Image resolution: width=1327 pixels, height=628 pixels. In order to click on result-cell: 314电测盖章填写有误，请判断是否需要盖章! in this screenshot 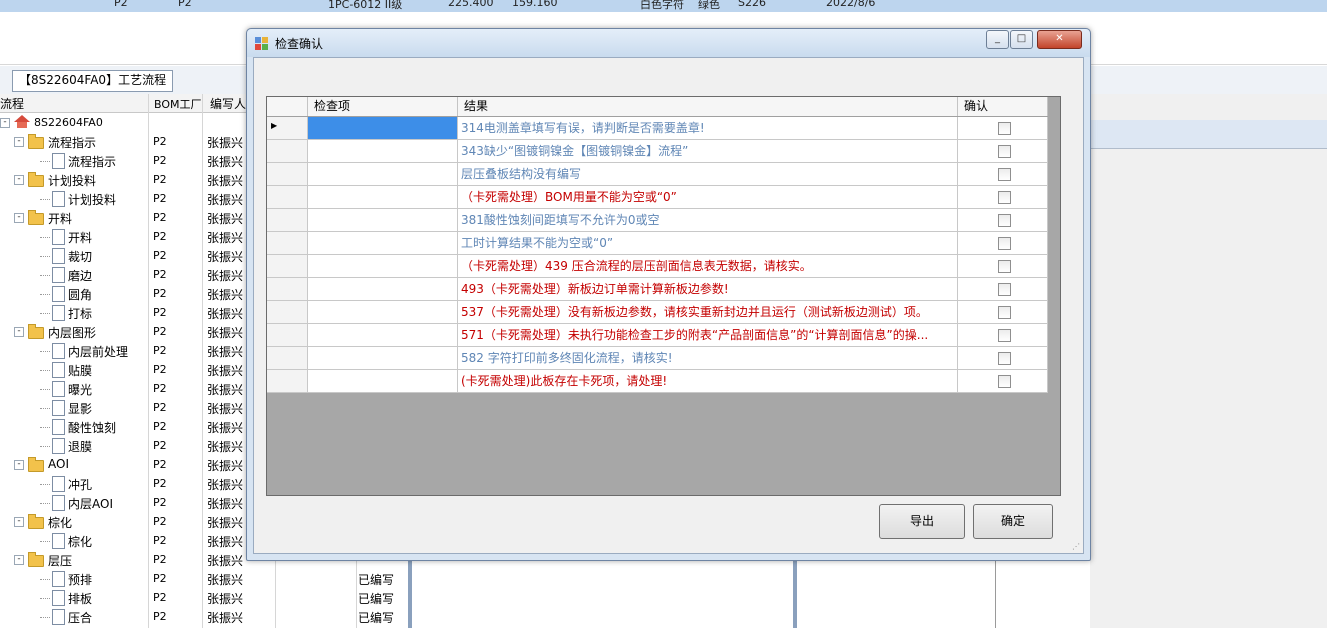, I will do `click(708, 128)`.